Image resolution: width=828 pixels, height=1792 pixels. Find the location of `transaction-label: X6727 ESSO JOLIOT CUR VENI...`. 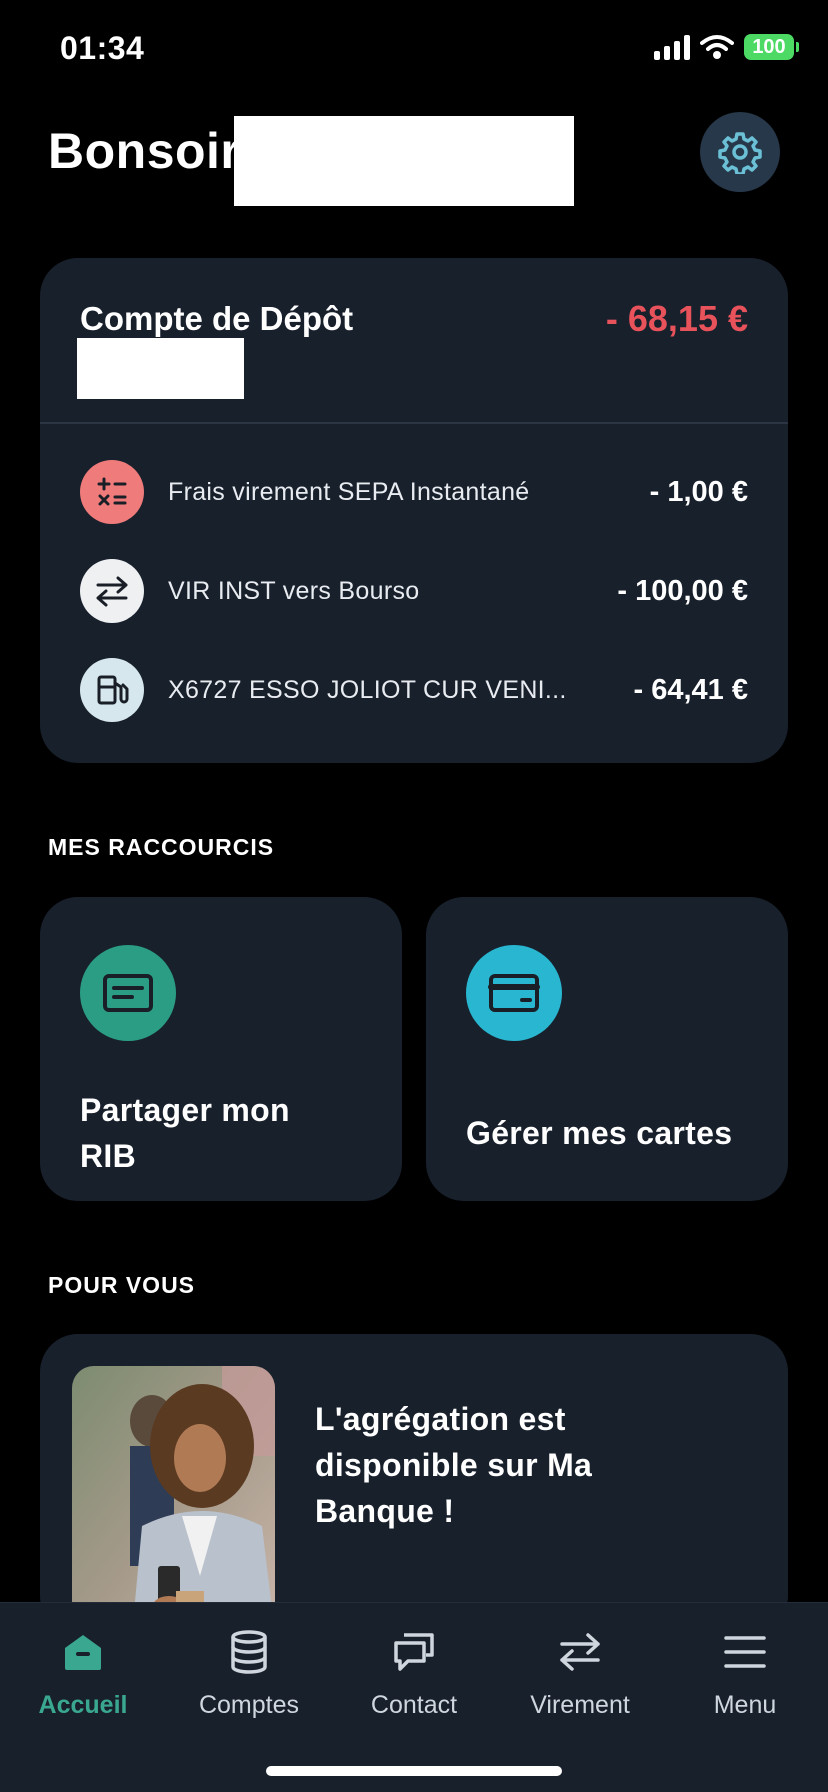

transaction-label: X6727 ESSO JOLIOT CUR VENI... is located at coordinates (367, 689).